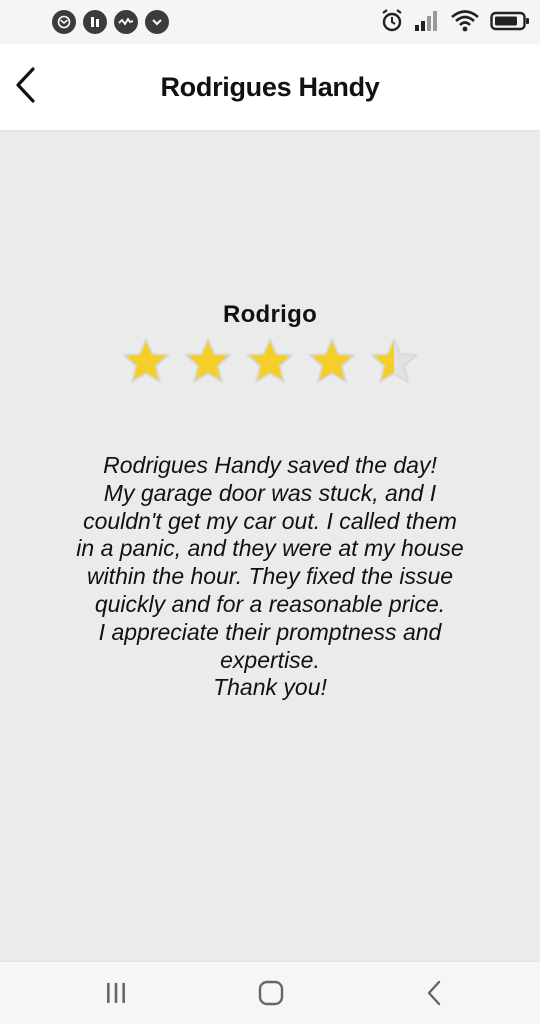 This screenshot has height=1024, width=540. Describe the element at coordinates (157, 22) in the screenshot. I see `download-icon` at that location.